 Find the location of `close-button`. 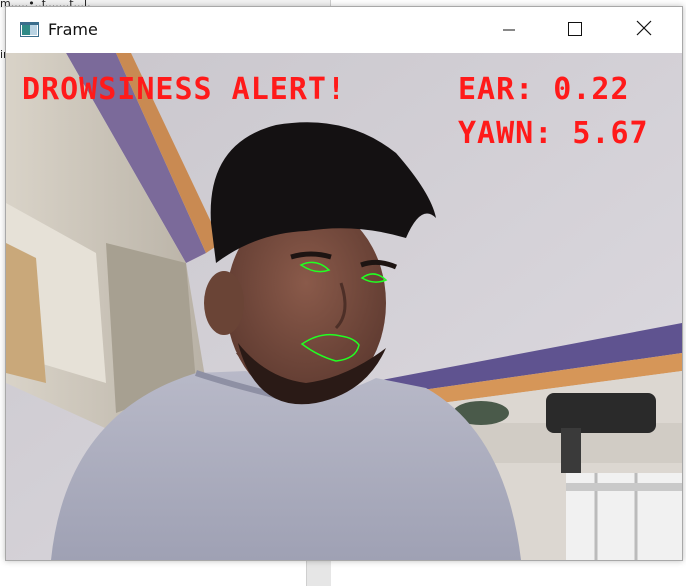

close-button is located at coordinates (644, 30).